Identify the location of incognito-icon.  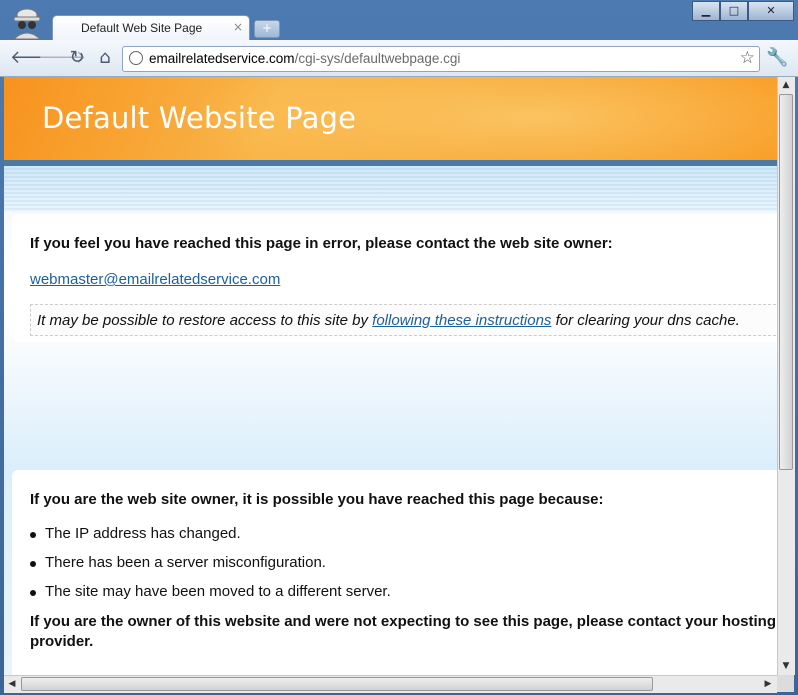
(27, 23).